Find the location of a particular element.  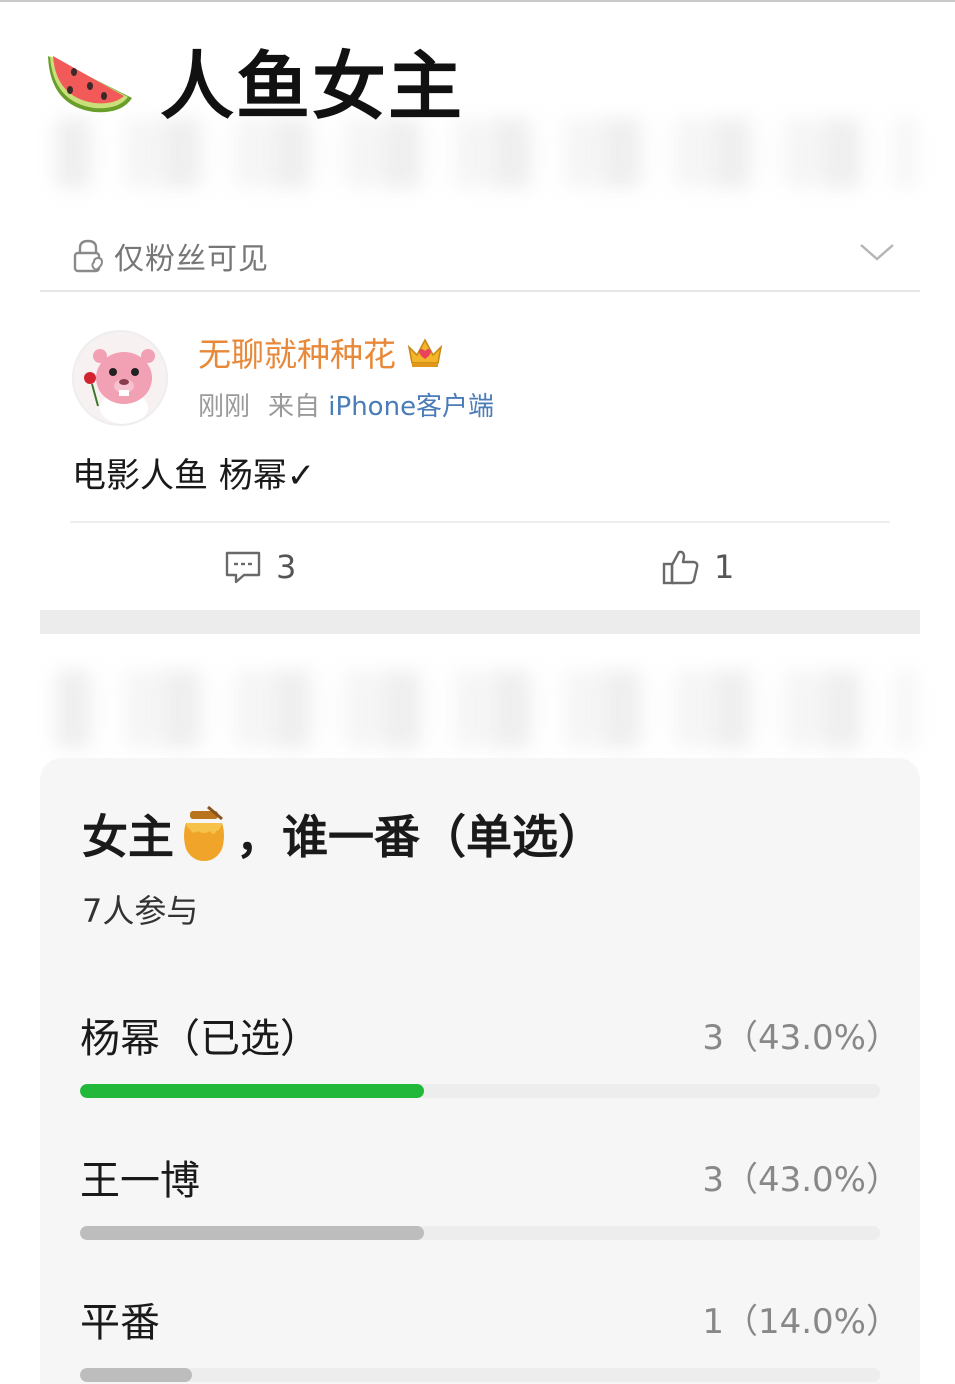

post-content: 电影人鱼 杨幂✓ is located at coordinates (194, 476).